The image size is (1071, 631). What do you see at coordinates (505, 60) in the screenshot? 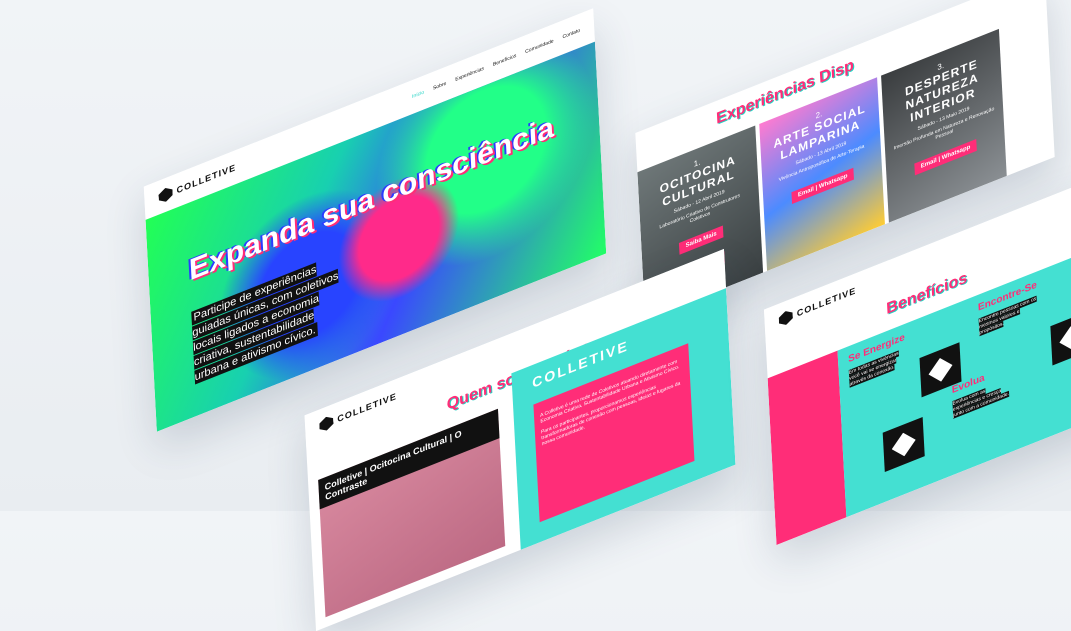
I see `nav-item-beneficios: Benefícios` at bounding box center [505, 60].